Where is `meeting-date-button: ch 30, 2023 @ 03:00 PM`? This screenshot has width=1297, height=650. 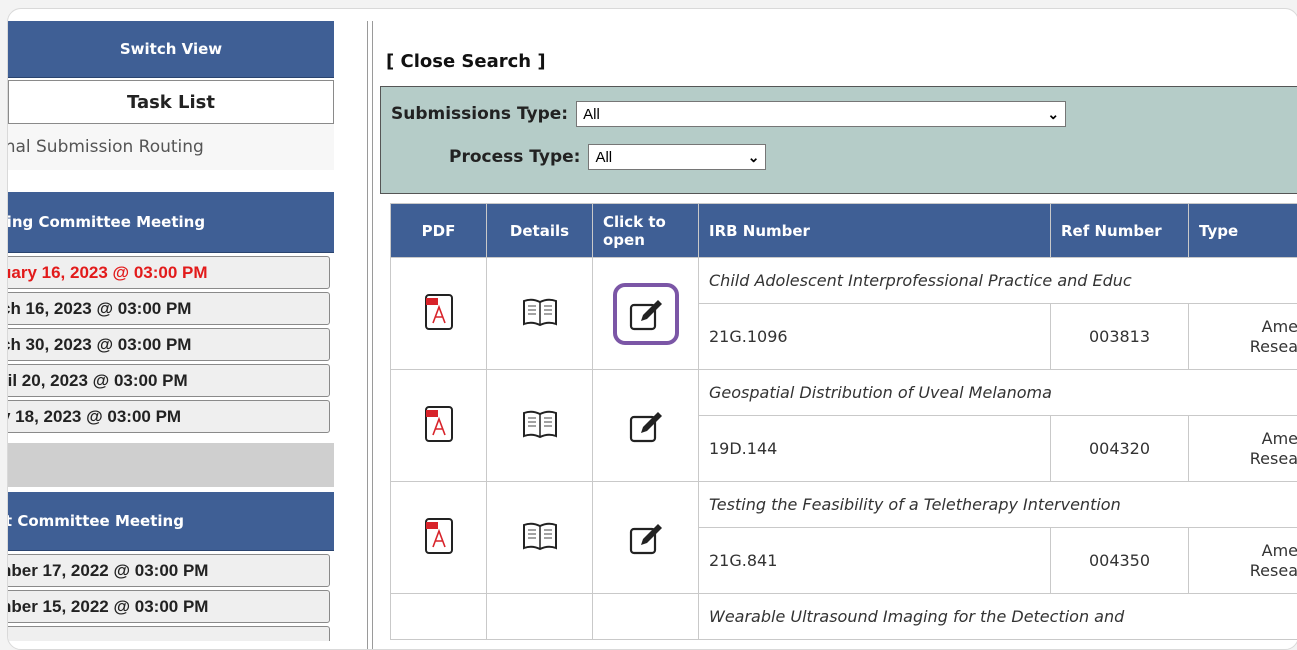
meeting-date-button: ch 30, 2023 @ 03:00 PM is located at coordinates (169, 344).